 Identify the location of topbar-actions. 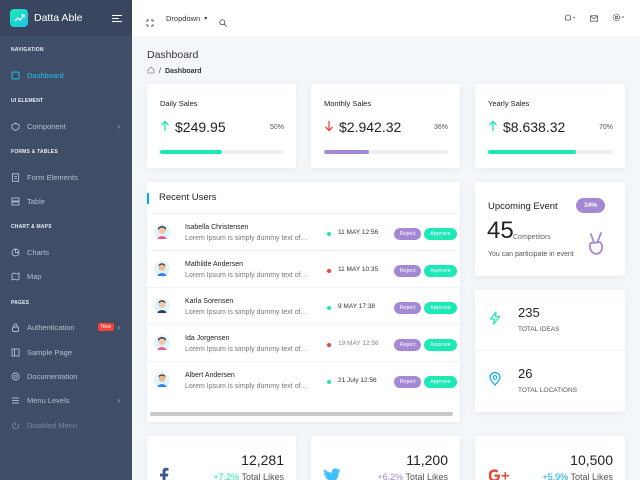
(595, 18).